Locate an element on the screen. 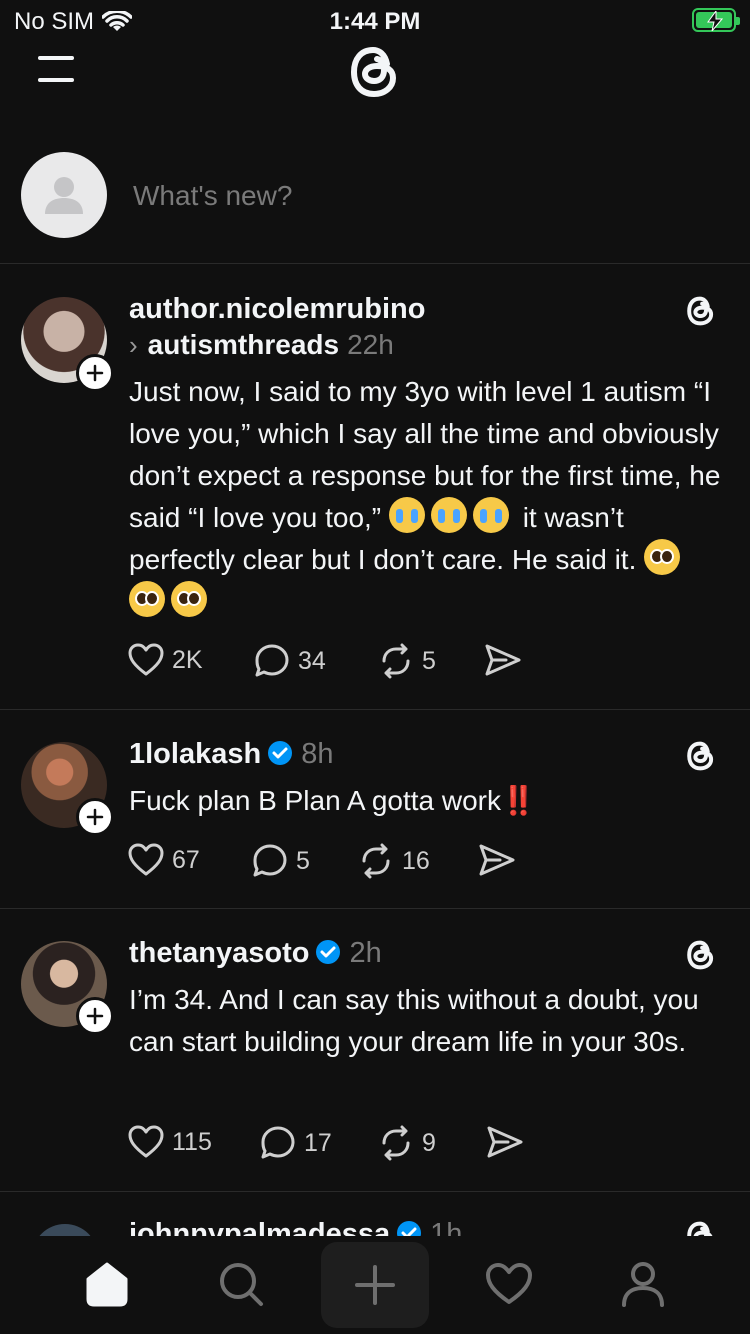 Image resolution: width=750 pixels, height=1334 pixels. reply-button: 17 is located at coordinates (296, 1143).